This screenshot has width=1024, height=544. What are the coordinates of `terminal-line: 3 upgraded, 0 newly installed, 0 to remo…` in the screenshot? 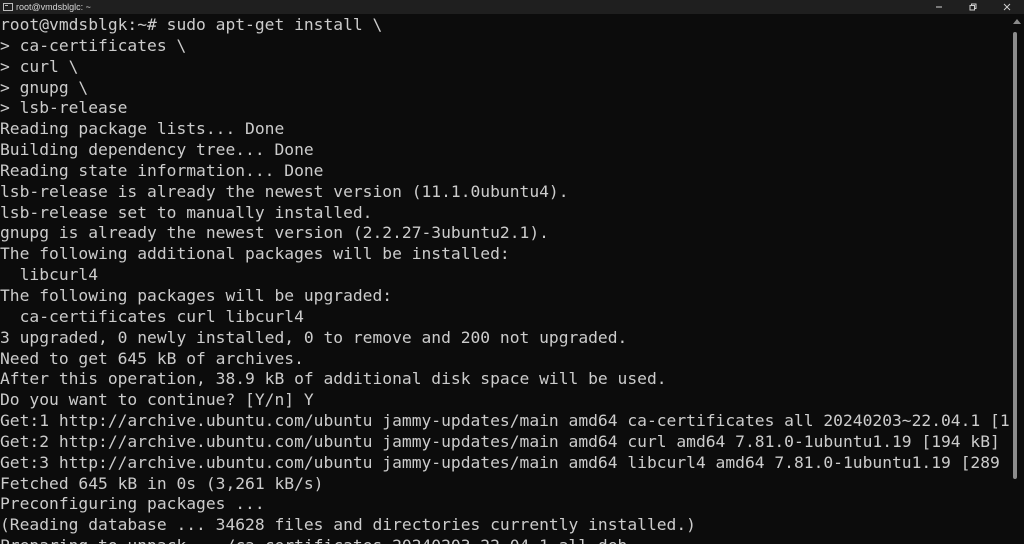 It's located at (314, 337).